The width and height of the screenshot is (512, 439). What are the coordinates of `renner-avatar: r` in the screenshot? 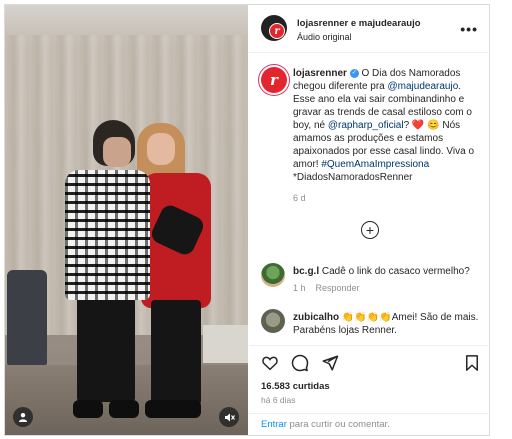 It's located at (274, 80).